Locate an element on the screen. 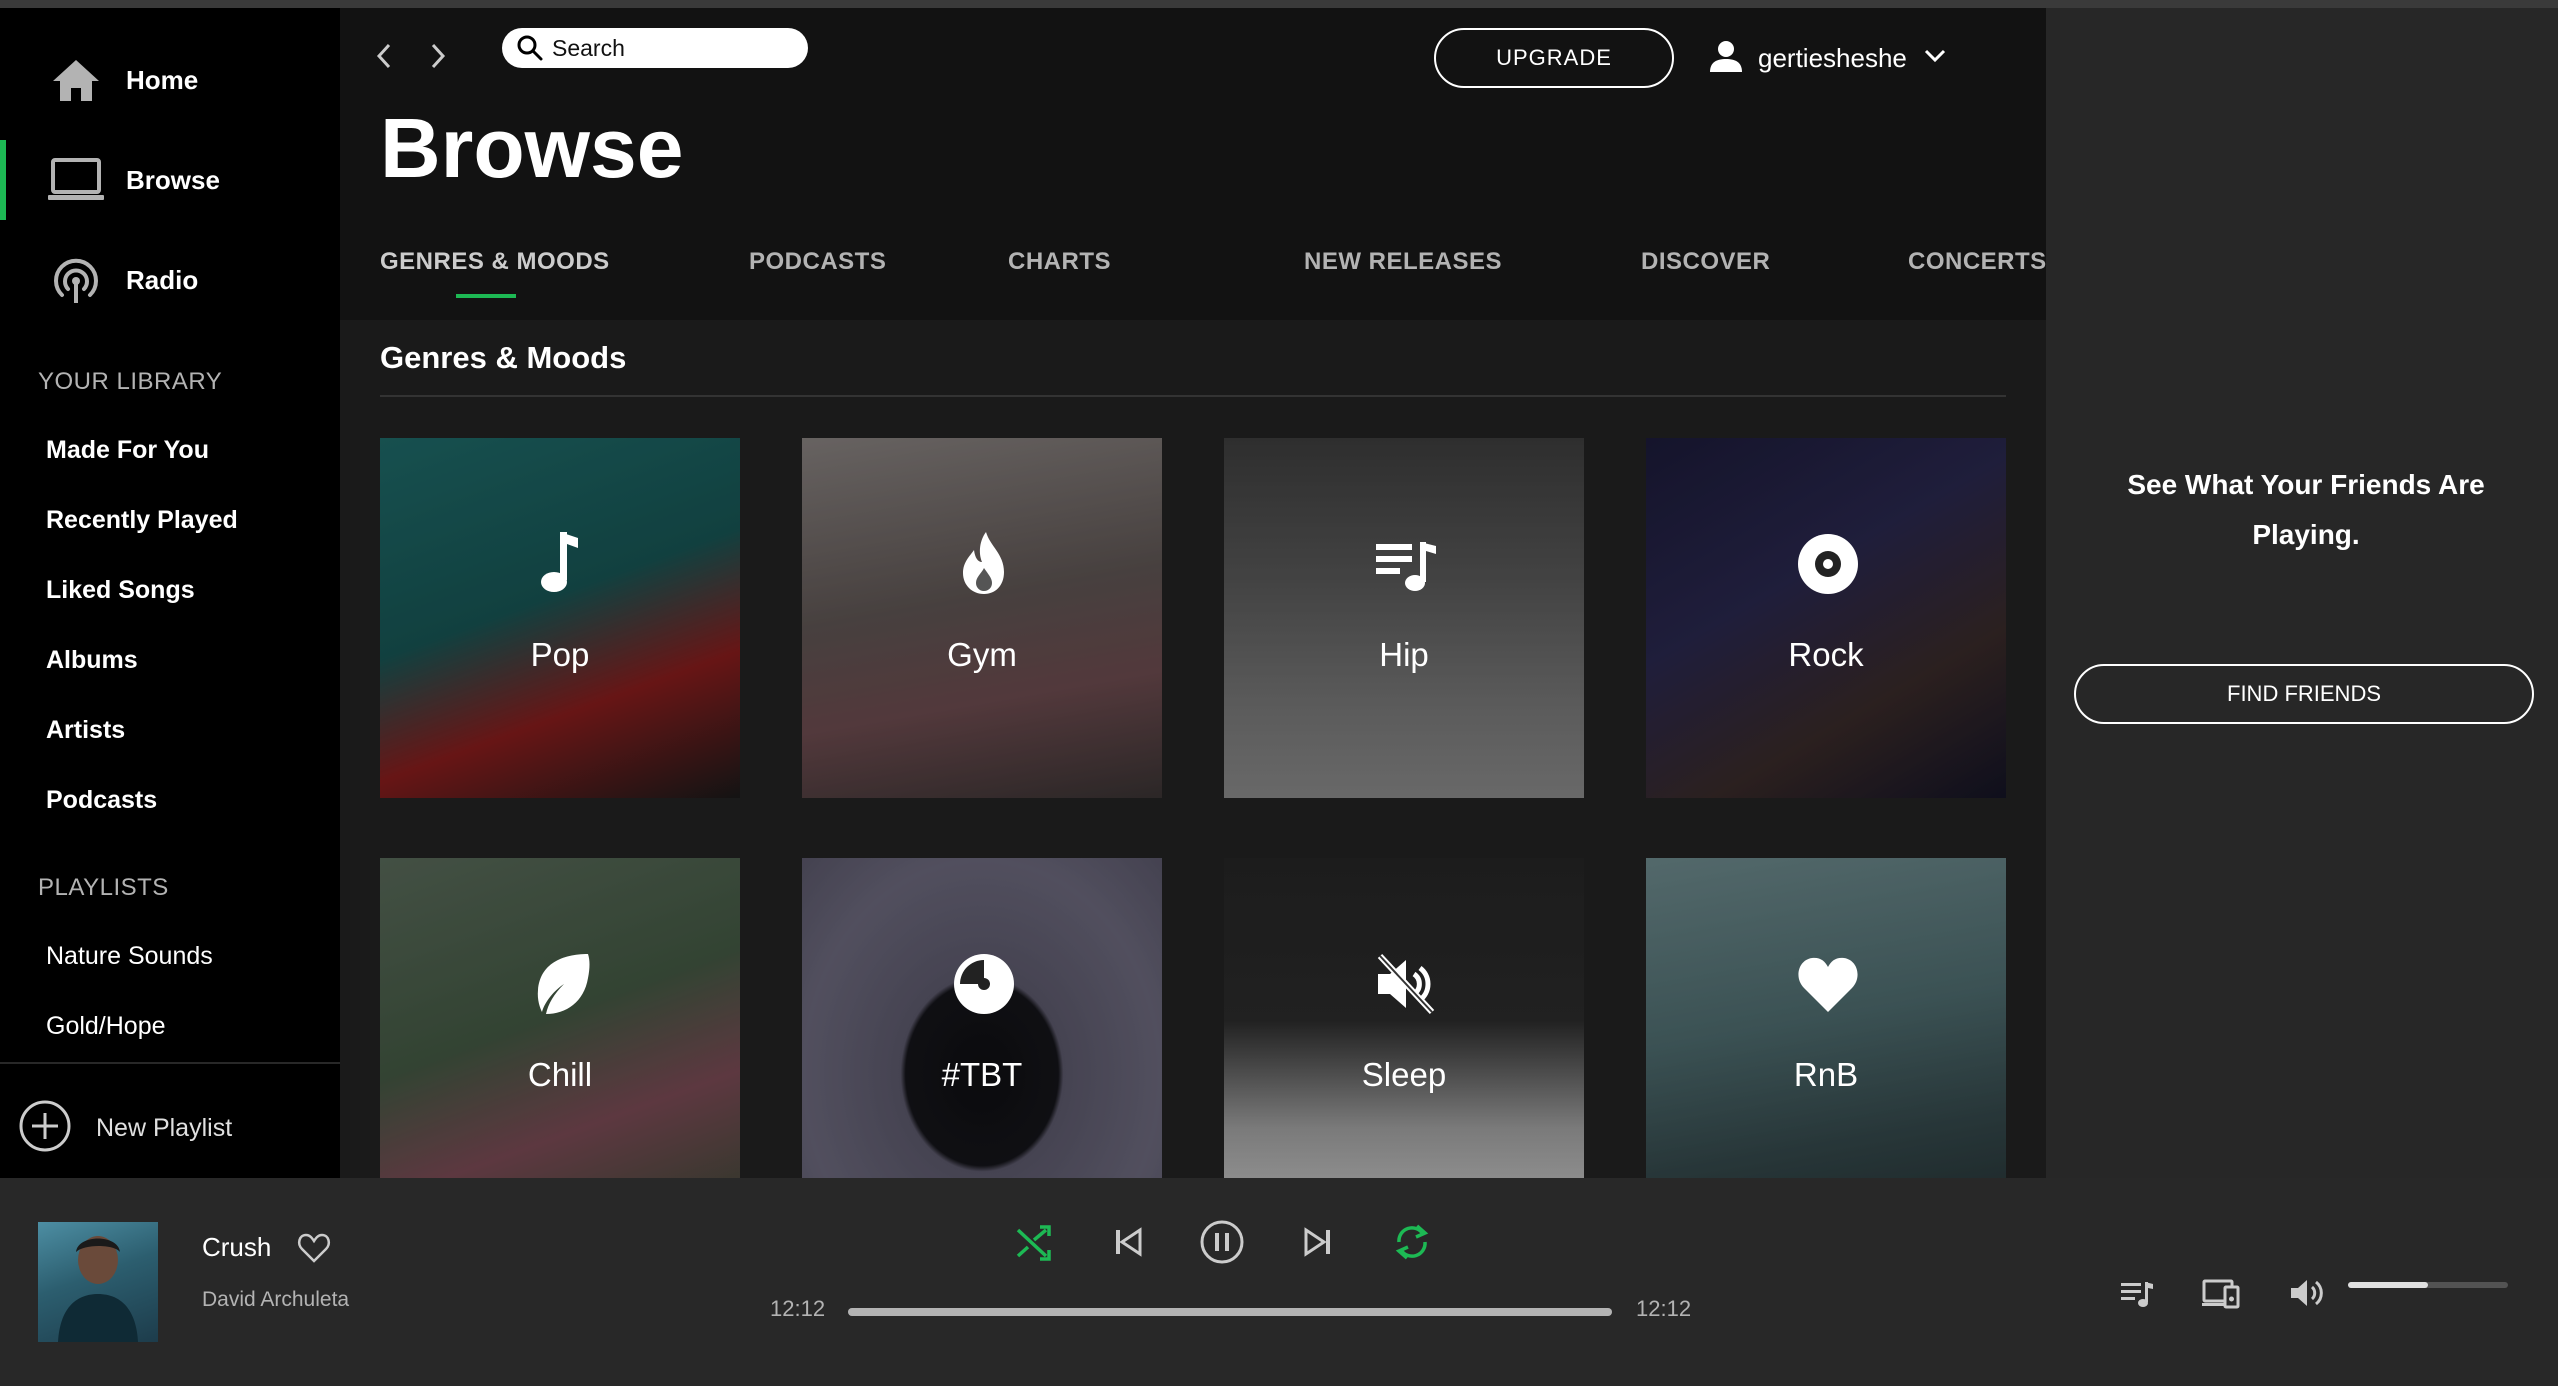  active-tab-indicator is located at coordinates (486, 296).